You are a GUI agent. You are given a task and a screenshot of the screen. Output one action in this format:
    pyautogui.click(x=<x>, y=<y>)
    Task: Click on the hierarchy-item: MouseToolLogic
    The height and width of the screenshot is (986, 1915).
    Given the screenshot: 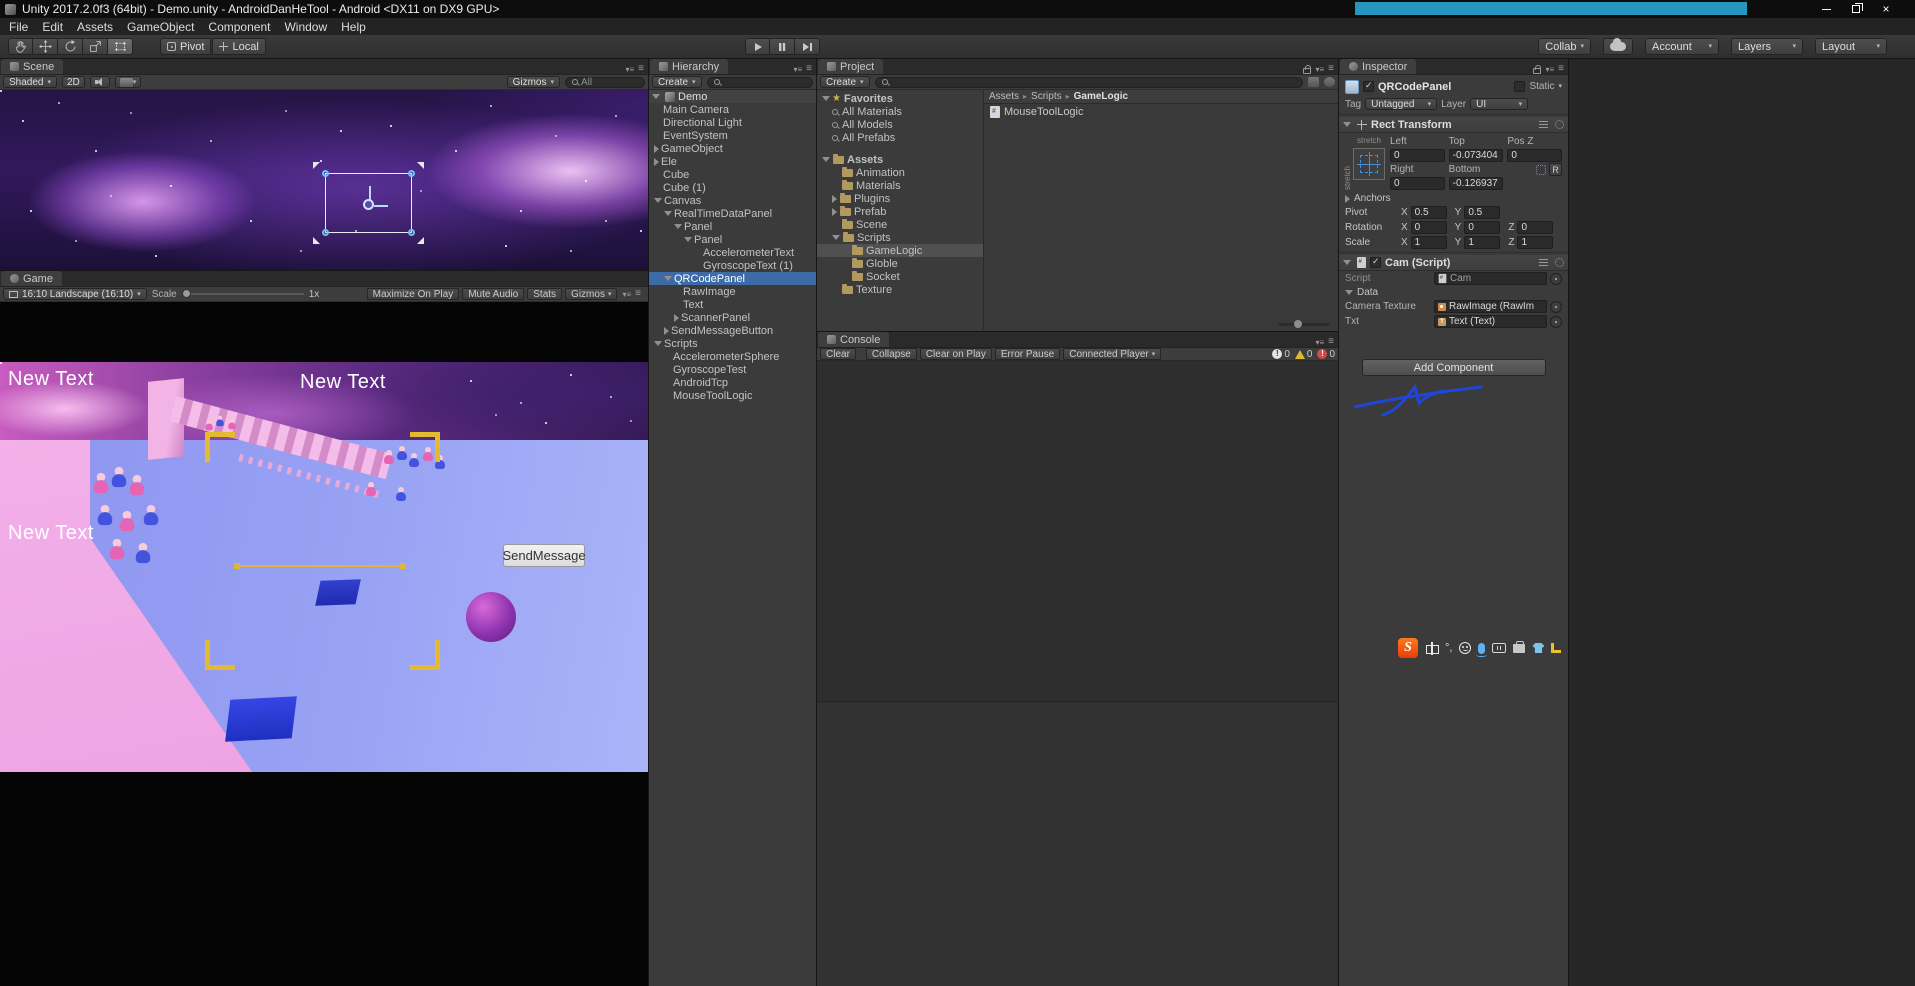 What is the action you would take?
    pyautogui.click(x=732, y=395)
    